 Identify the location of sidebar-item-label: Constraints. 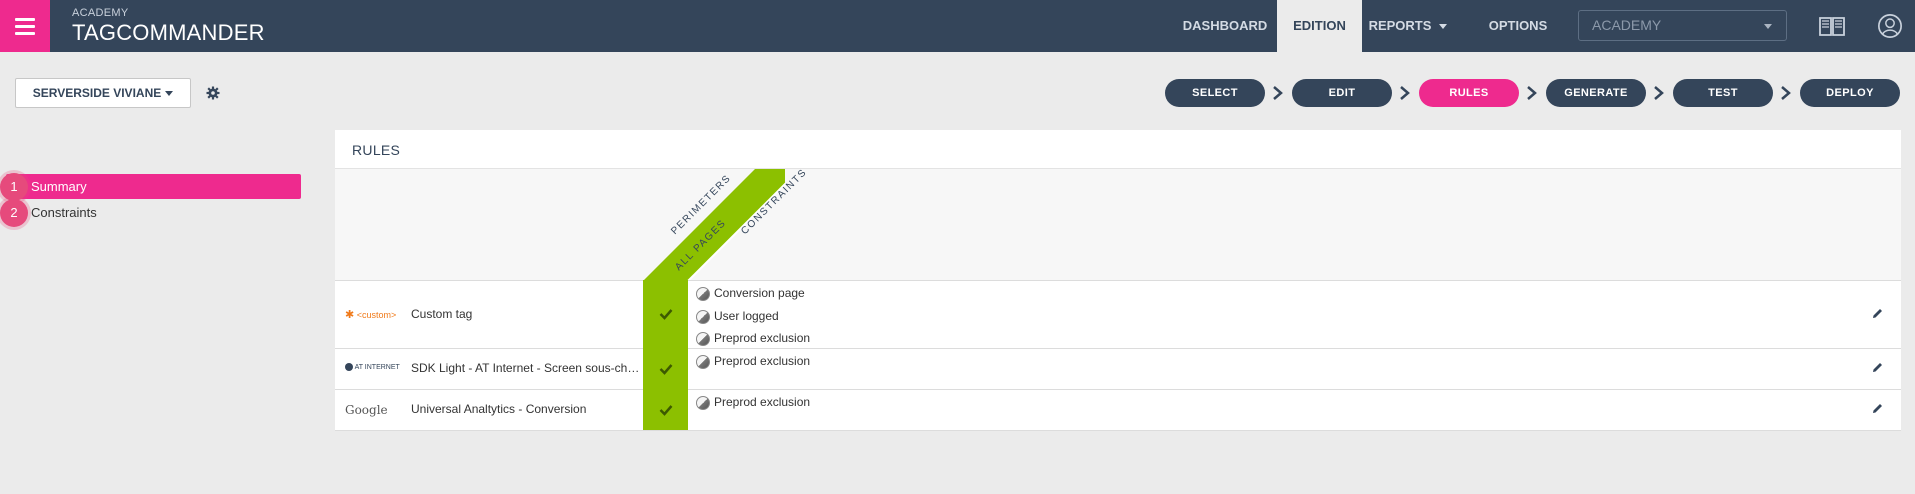
(64, 212).